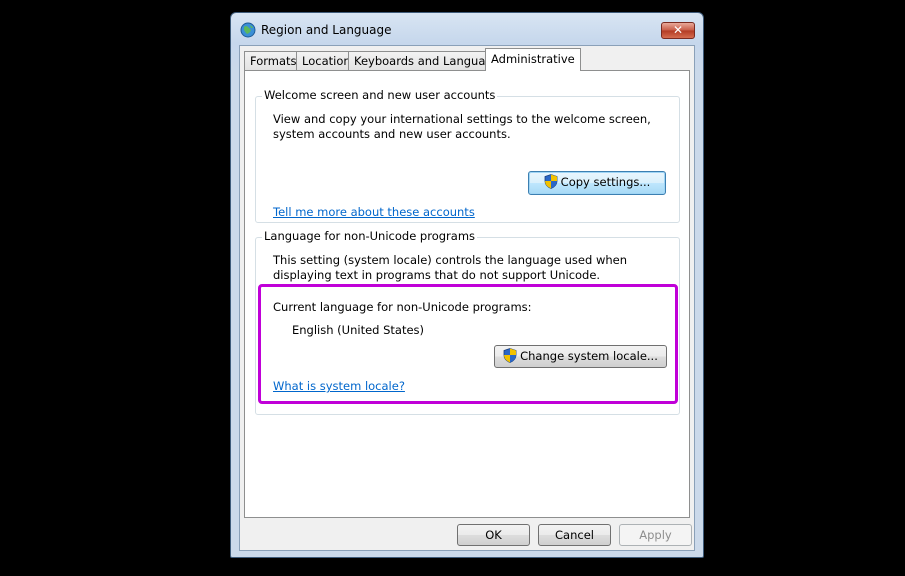  I want to click on welcome-group-title: Welcome screen and new user accounts, so click(380, 95).